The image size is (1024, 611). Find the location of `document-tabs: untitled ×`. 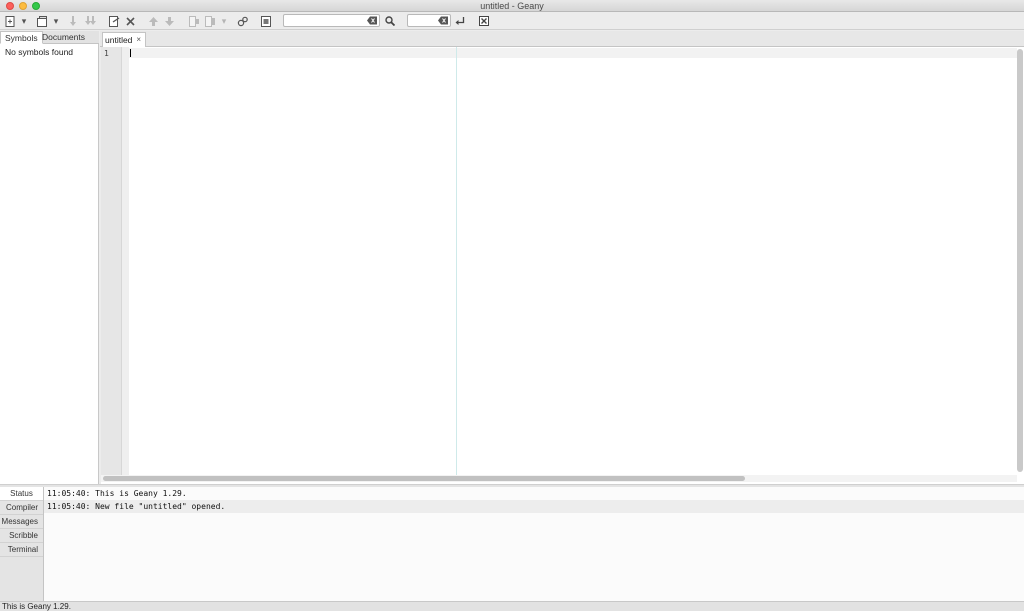

document-tabs: untitled × is located at coordinates (562, 39).